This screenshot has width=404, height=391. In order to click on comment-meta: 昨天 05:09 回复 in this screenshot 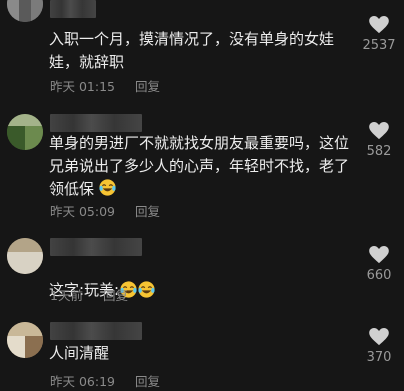, I will do `click(105, 210)`.